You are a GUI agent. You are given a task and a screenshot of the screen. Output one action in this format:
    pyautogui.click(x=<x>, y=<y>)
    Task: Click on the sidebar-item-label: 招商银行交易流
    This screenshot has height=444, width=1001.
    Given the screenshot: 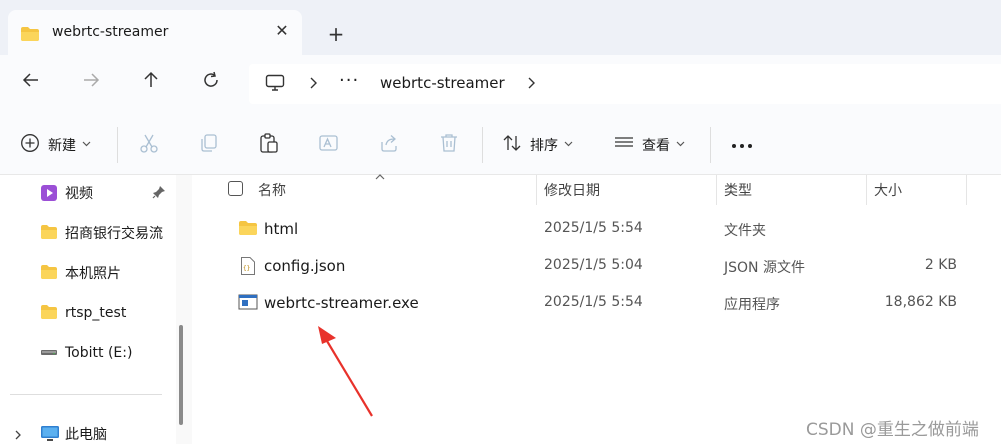 What is the action you would take?
    pyautogui.click(x=114, y=234)
    